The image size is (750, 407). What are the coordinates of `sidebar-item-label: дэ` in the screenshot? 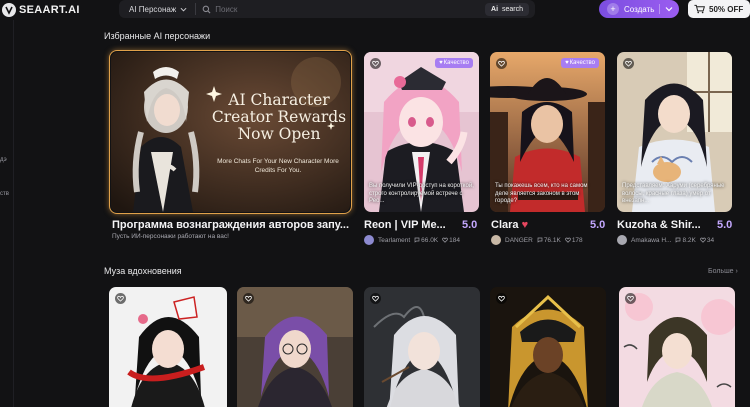 It's located at (3, 160).